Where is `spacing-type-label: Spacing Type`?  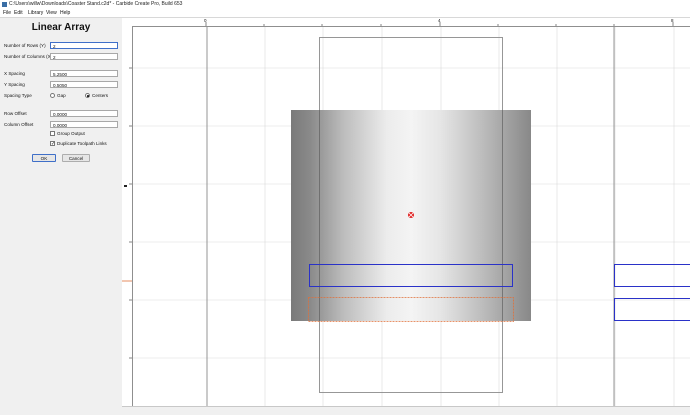 spacing-type-label: Spacing Type is located at coordinates (18, 95).